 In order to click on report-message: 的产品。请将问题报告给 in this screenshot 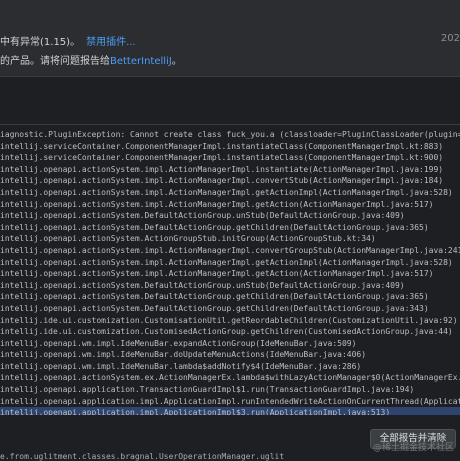, I will do `click(55, 61)`.